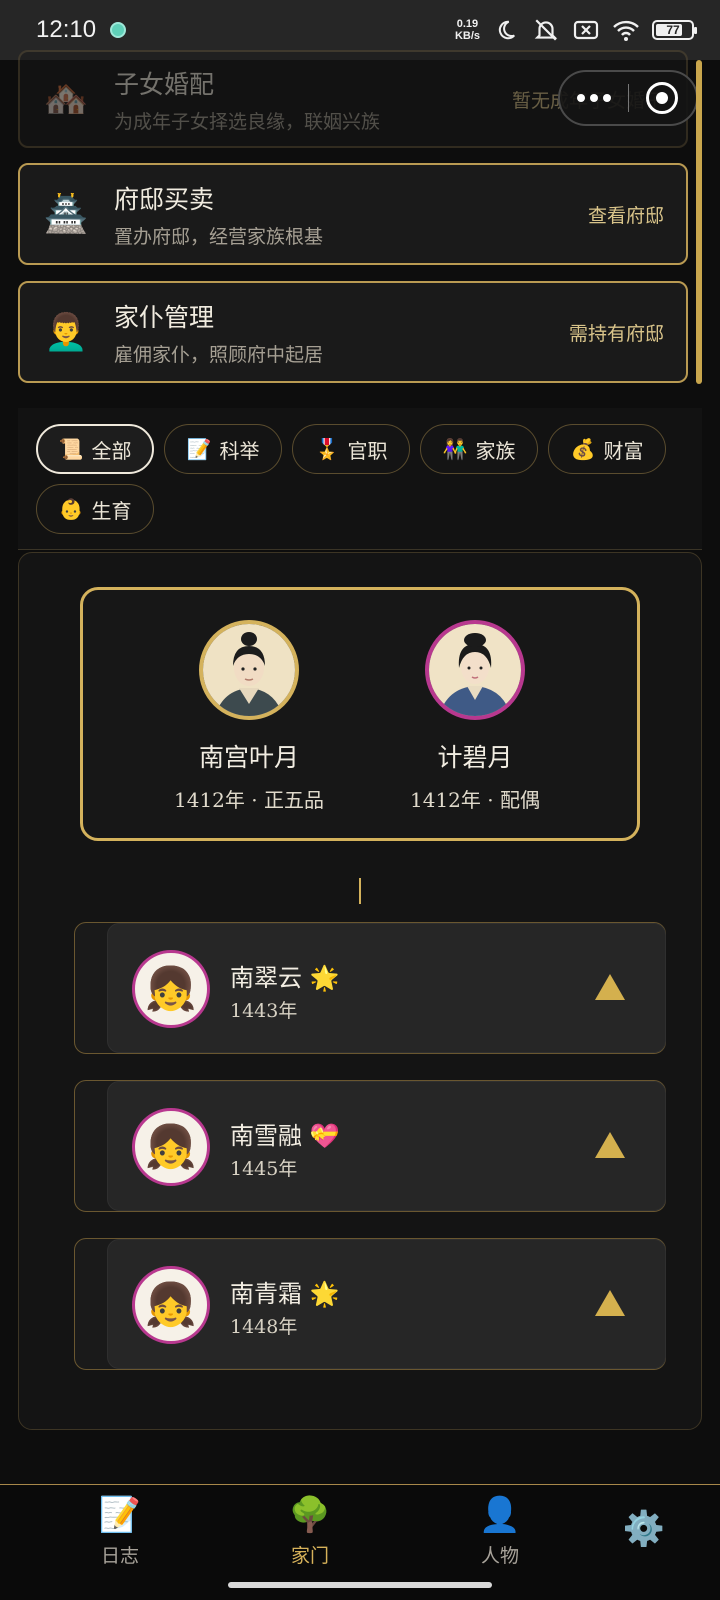  Describe the element at coordinates (264, 1327) in the screenshot. I see `child-year: 1448年` at that location.